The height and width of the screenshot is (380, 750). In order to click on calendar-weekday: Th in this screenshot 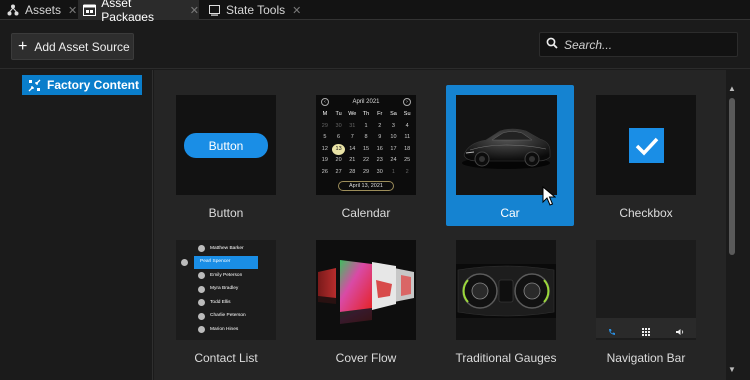, I will do `click(366, 114)`.